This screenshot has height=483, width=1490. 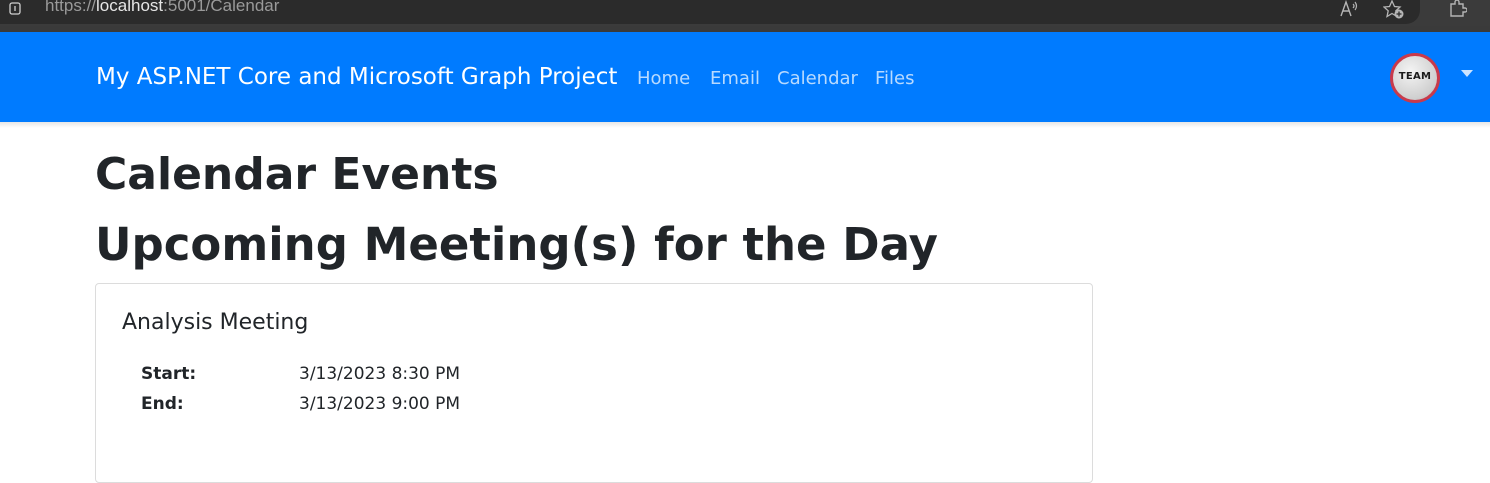 What do you see at coordinates (71, 7) in the screenshot?
I see `url-scheme: https://` at bounding box center [71, 7].